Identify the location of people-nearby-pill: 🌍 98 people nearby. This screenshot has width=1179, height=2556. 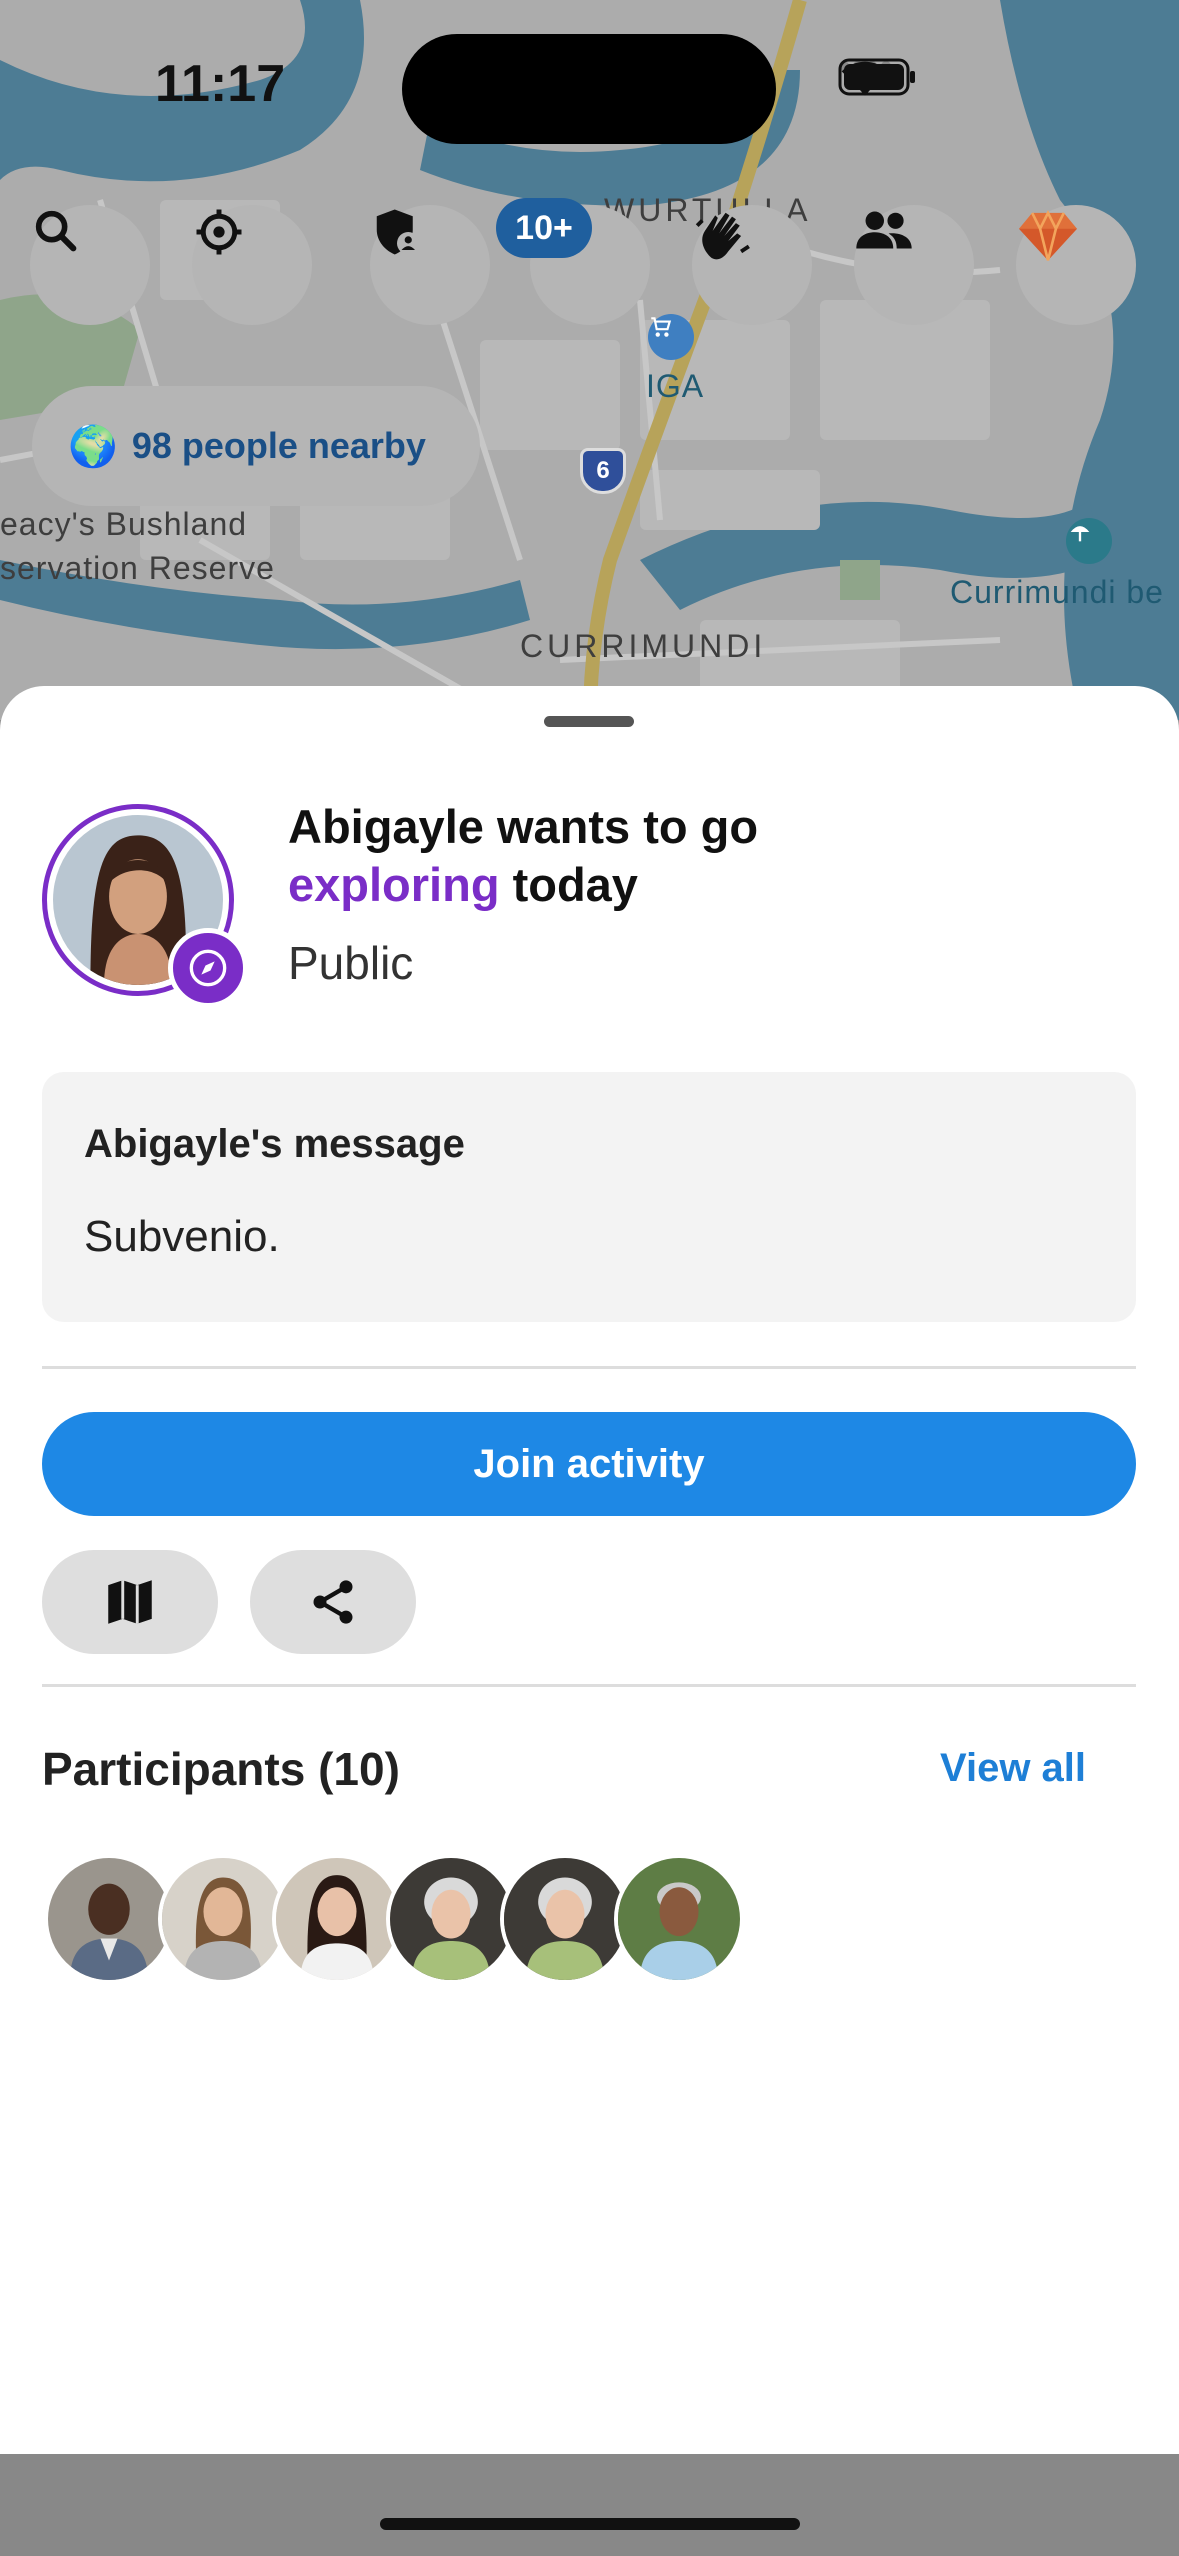
(256, 446).